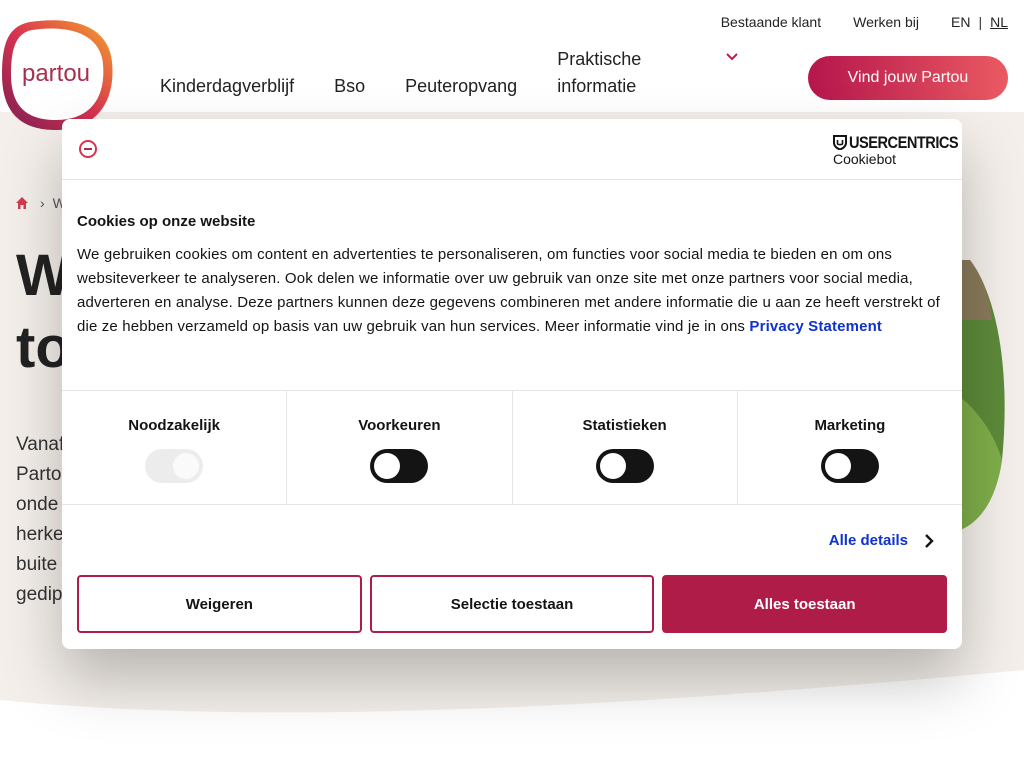 The height and width of the screenshot is (768, 1024). What do you see at coordinates (599, 72) in the screenshot?
I see `nav-praktische-informatie-label: Praktische informatie` at bounding box center [599, 72].